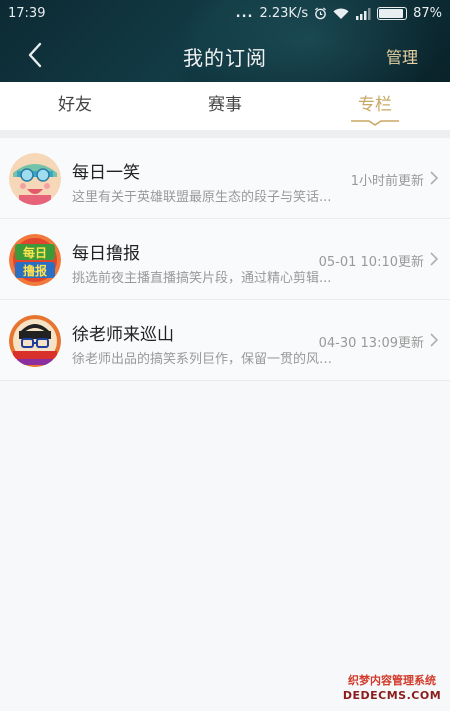  I want to click on battery-percent: 87%, so click(427, 13).